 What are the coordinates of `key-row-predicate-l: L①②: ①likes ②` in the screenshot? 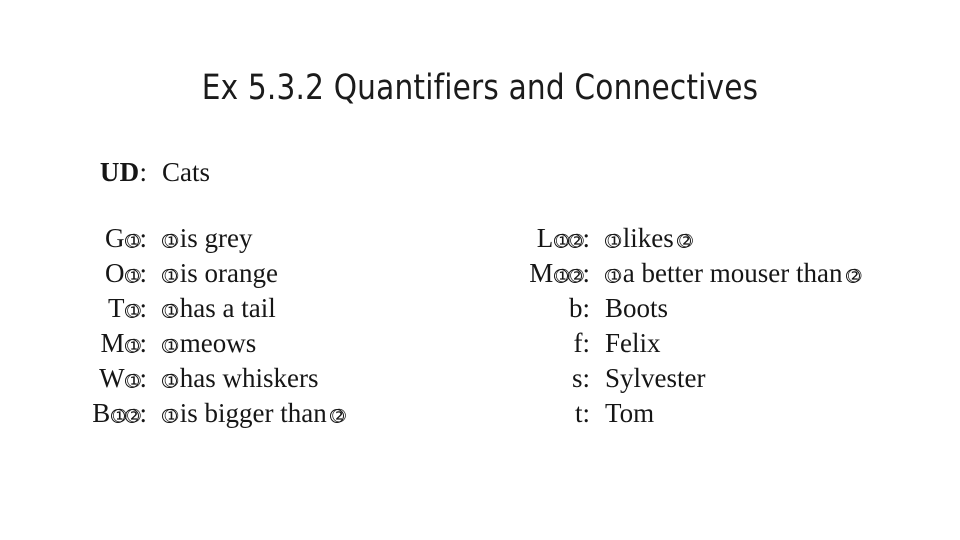 It's located at (690, 238).